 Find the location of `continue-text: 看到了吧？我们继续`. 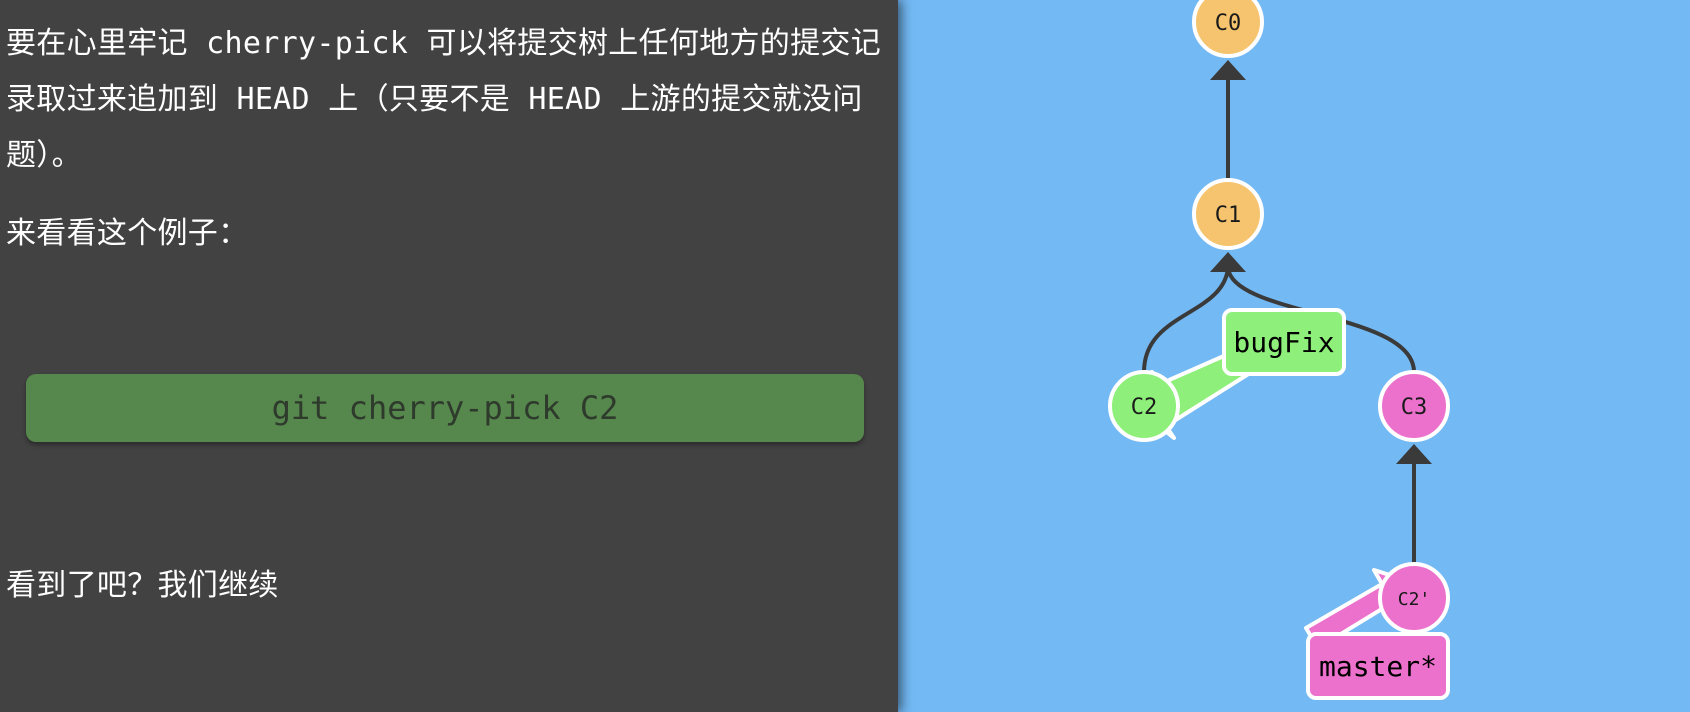

continue-text: 看到了吧？我们继续 is located at coordinates (142, 585).